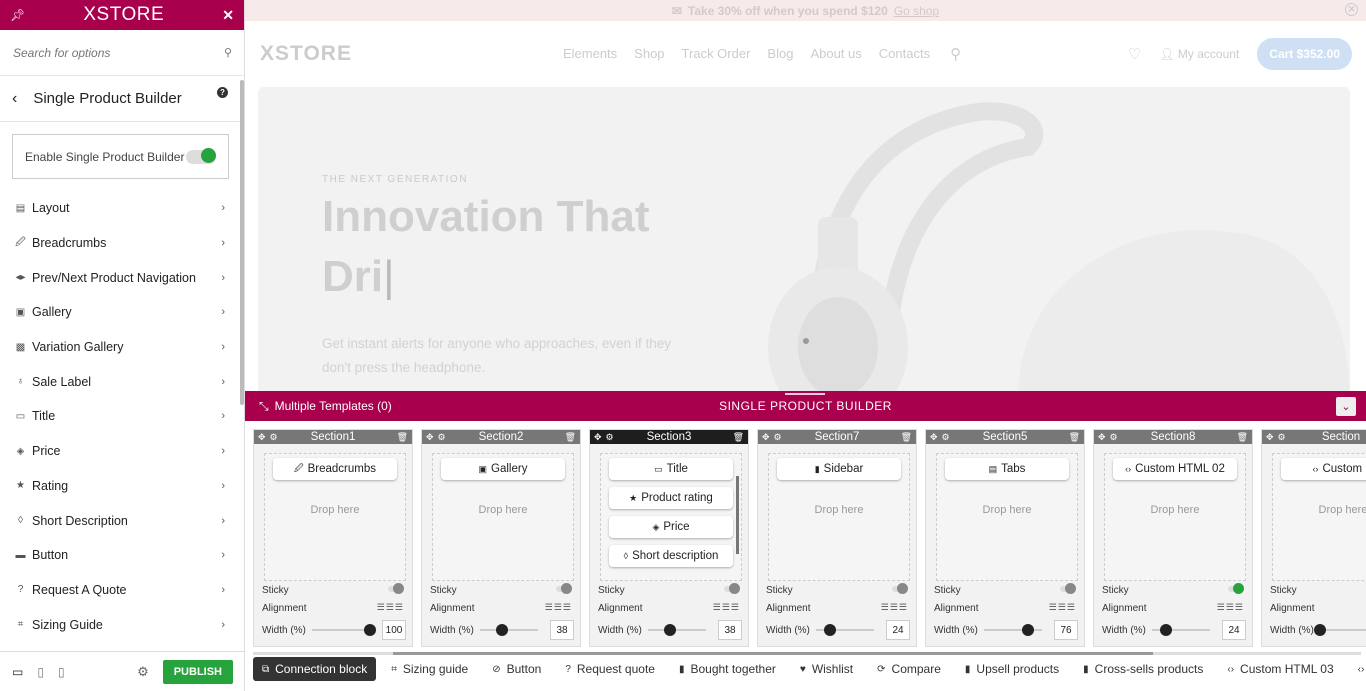 The image size is (1366, 691). What do you see at coordinates (671, 527) in the screenshot?
I see `element-price: ◈ Price` at bounding box center [671, 527].